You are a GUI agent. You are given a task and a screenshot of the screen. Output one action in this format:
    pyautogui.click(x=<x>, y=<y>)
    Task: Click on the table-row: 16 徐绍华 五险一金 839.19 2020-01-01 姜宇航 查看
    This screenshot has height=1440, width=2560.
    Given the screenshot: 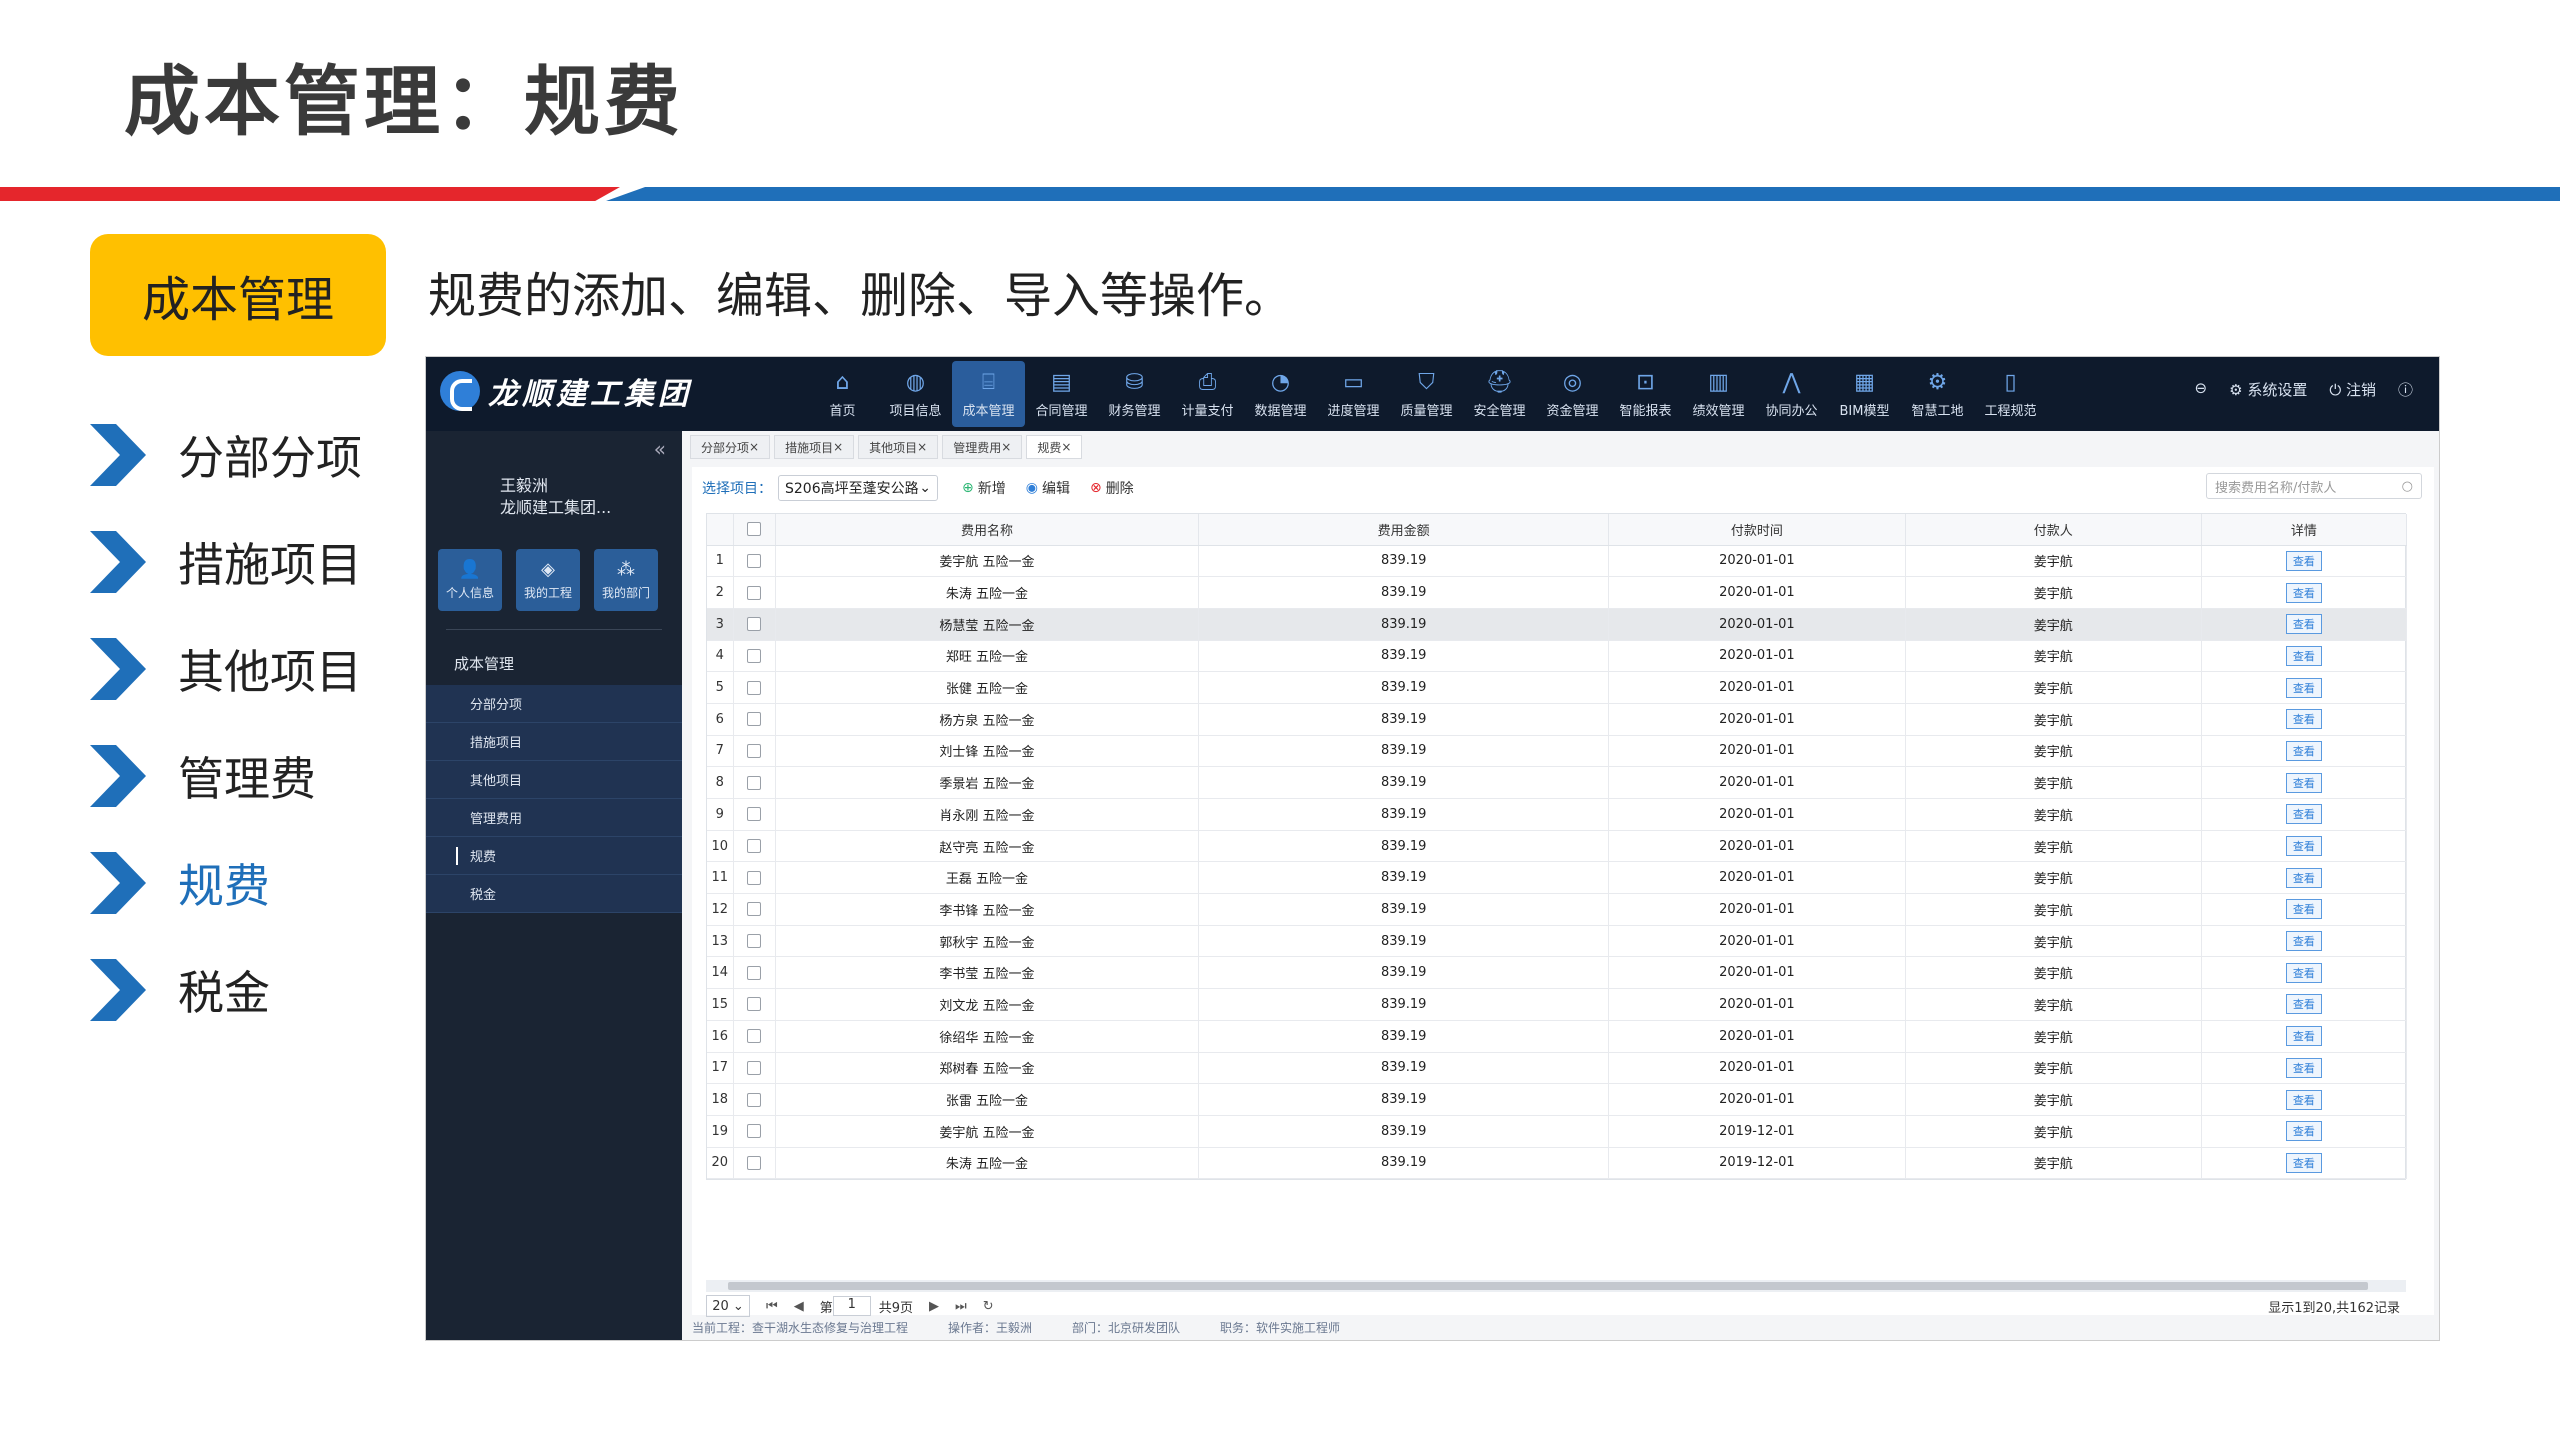 What is the action you would take?
    pyautogui.click(x=1557, y=1036)
    